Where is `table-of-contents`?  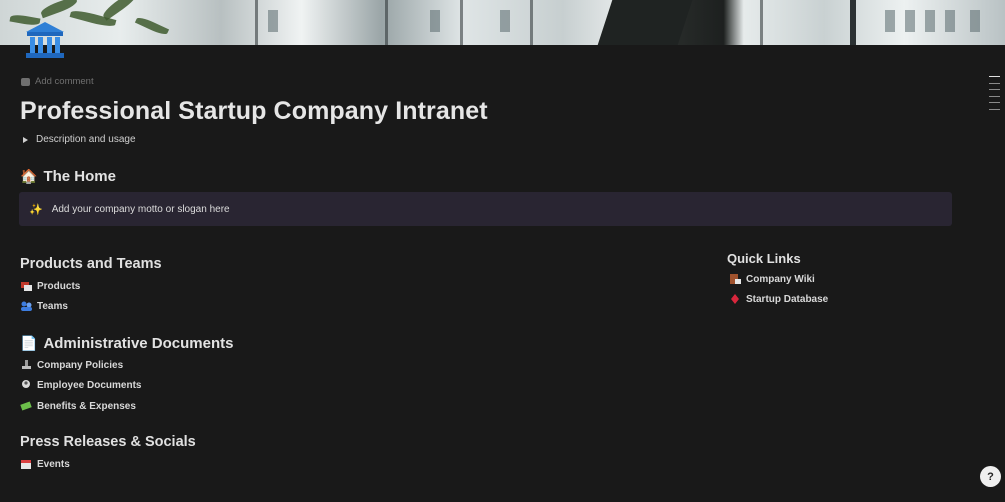 table-of-contents is located at coordinates (994, 95).